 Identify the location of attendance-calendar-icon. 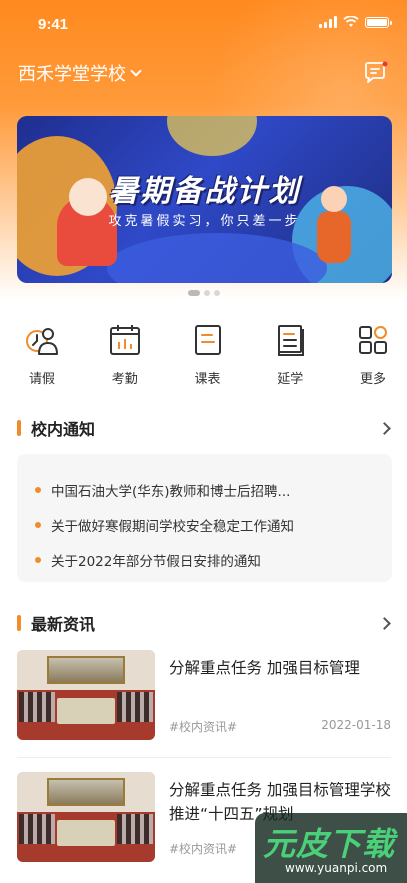
(124, 340).